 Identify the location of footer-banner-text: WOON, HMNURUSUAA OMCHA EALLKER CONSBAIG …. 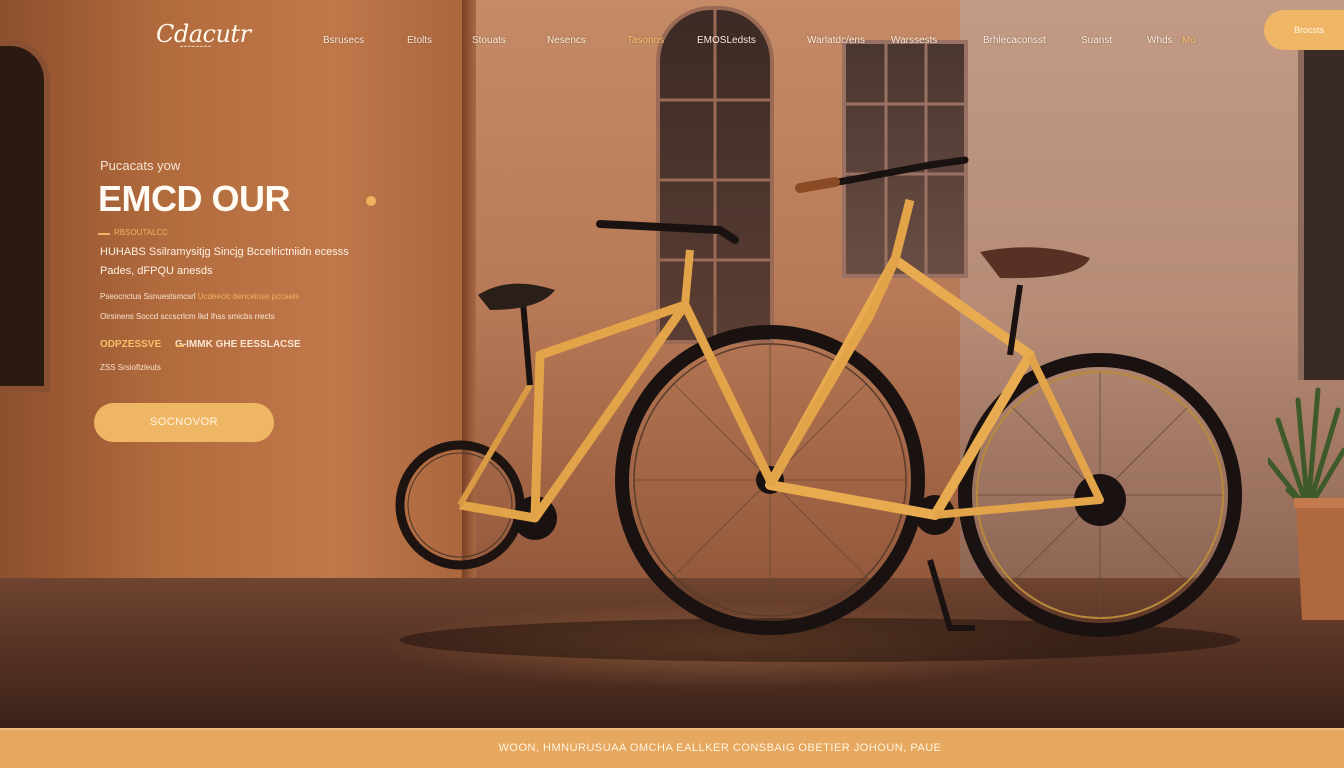
(720, 748).